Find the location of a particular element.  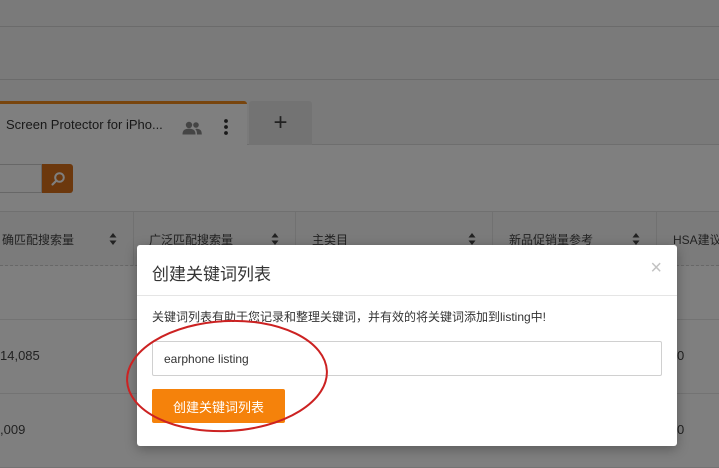

close-icon: × is located at coordinates (656, 268).